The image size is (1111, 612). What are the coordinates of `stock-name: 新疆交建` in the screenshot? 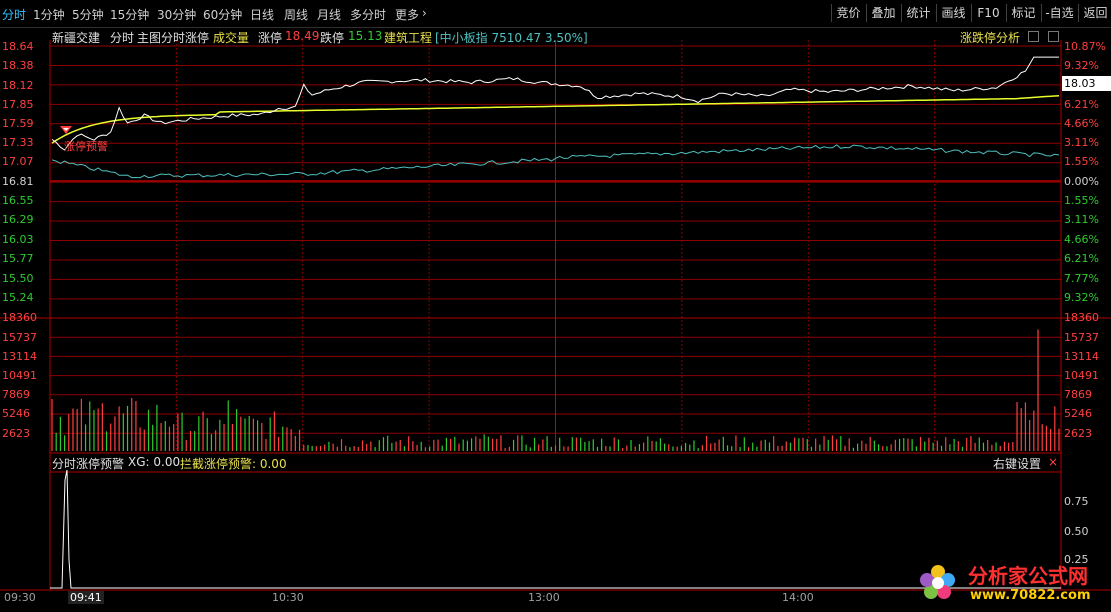 It's located at (76, 38).